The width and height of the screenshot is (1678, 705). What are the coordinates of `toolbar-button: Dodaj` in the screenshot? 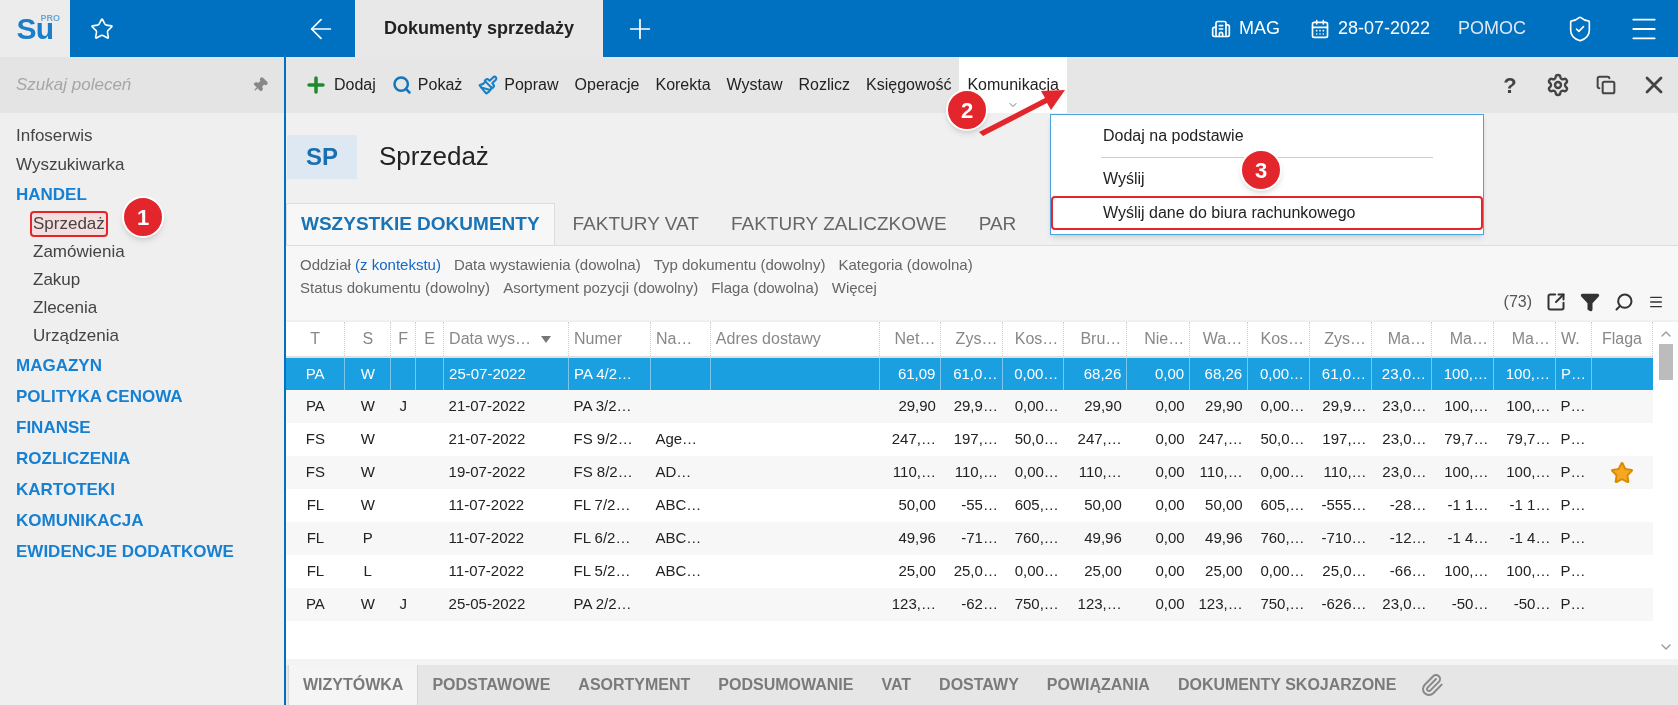 It's located at (340, 85).